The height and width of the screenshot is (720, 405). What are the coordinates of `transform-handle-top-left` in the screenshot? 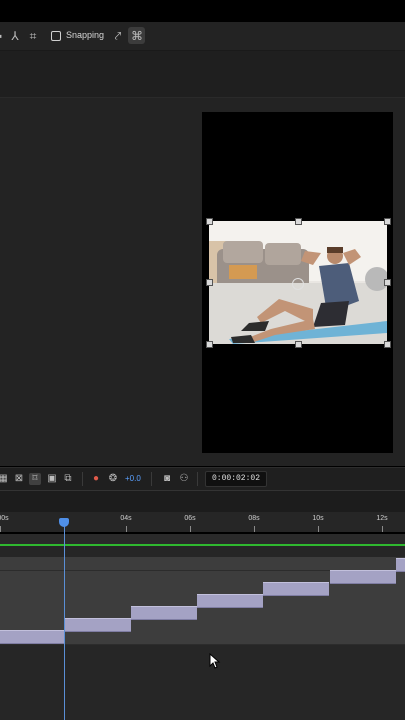 It's located at (209, 221).